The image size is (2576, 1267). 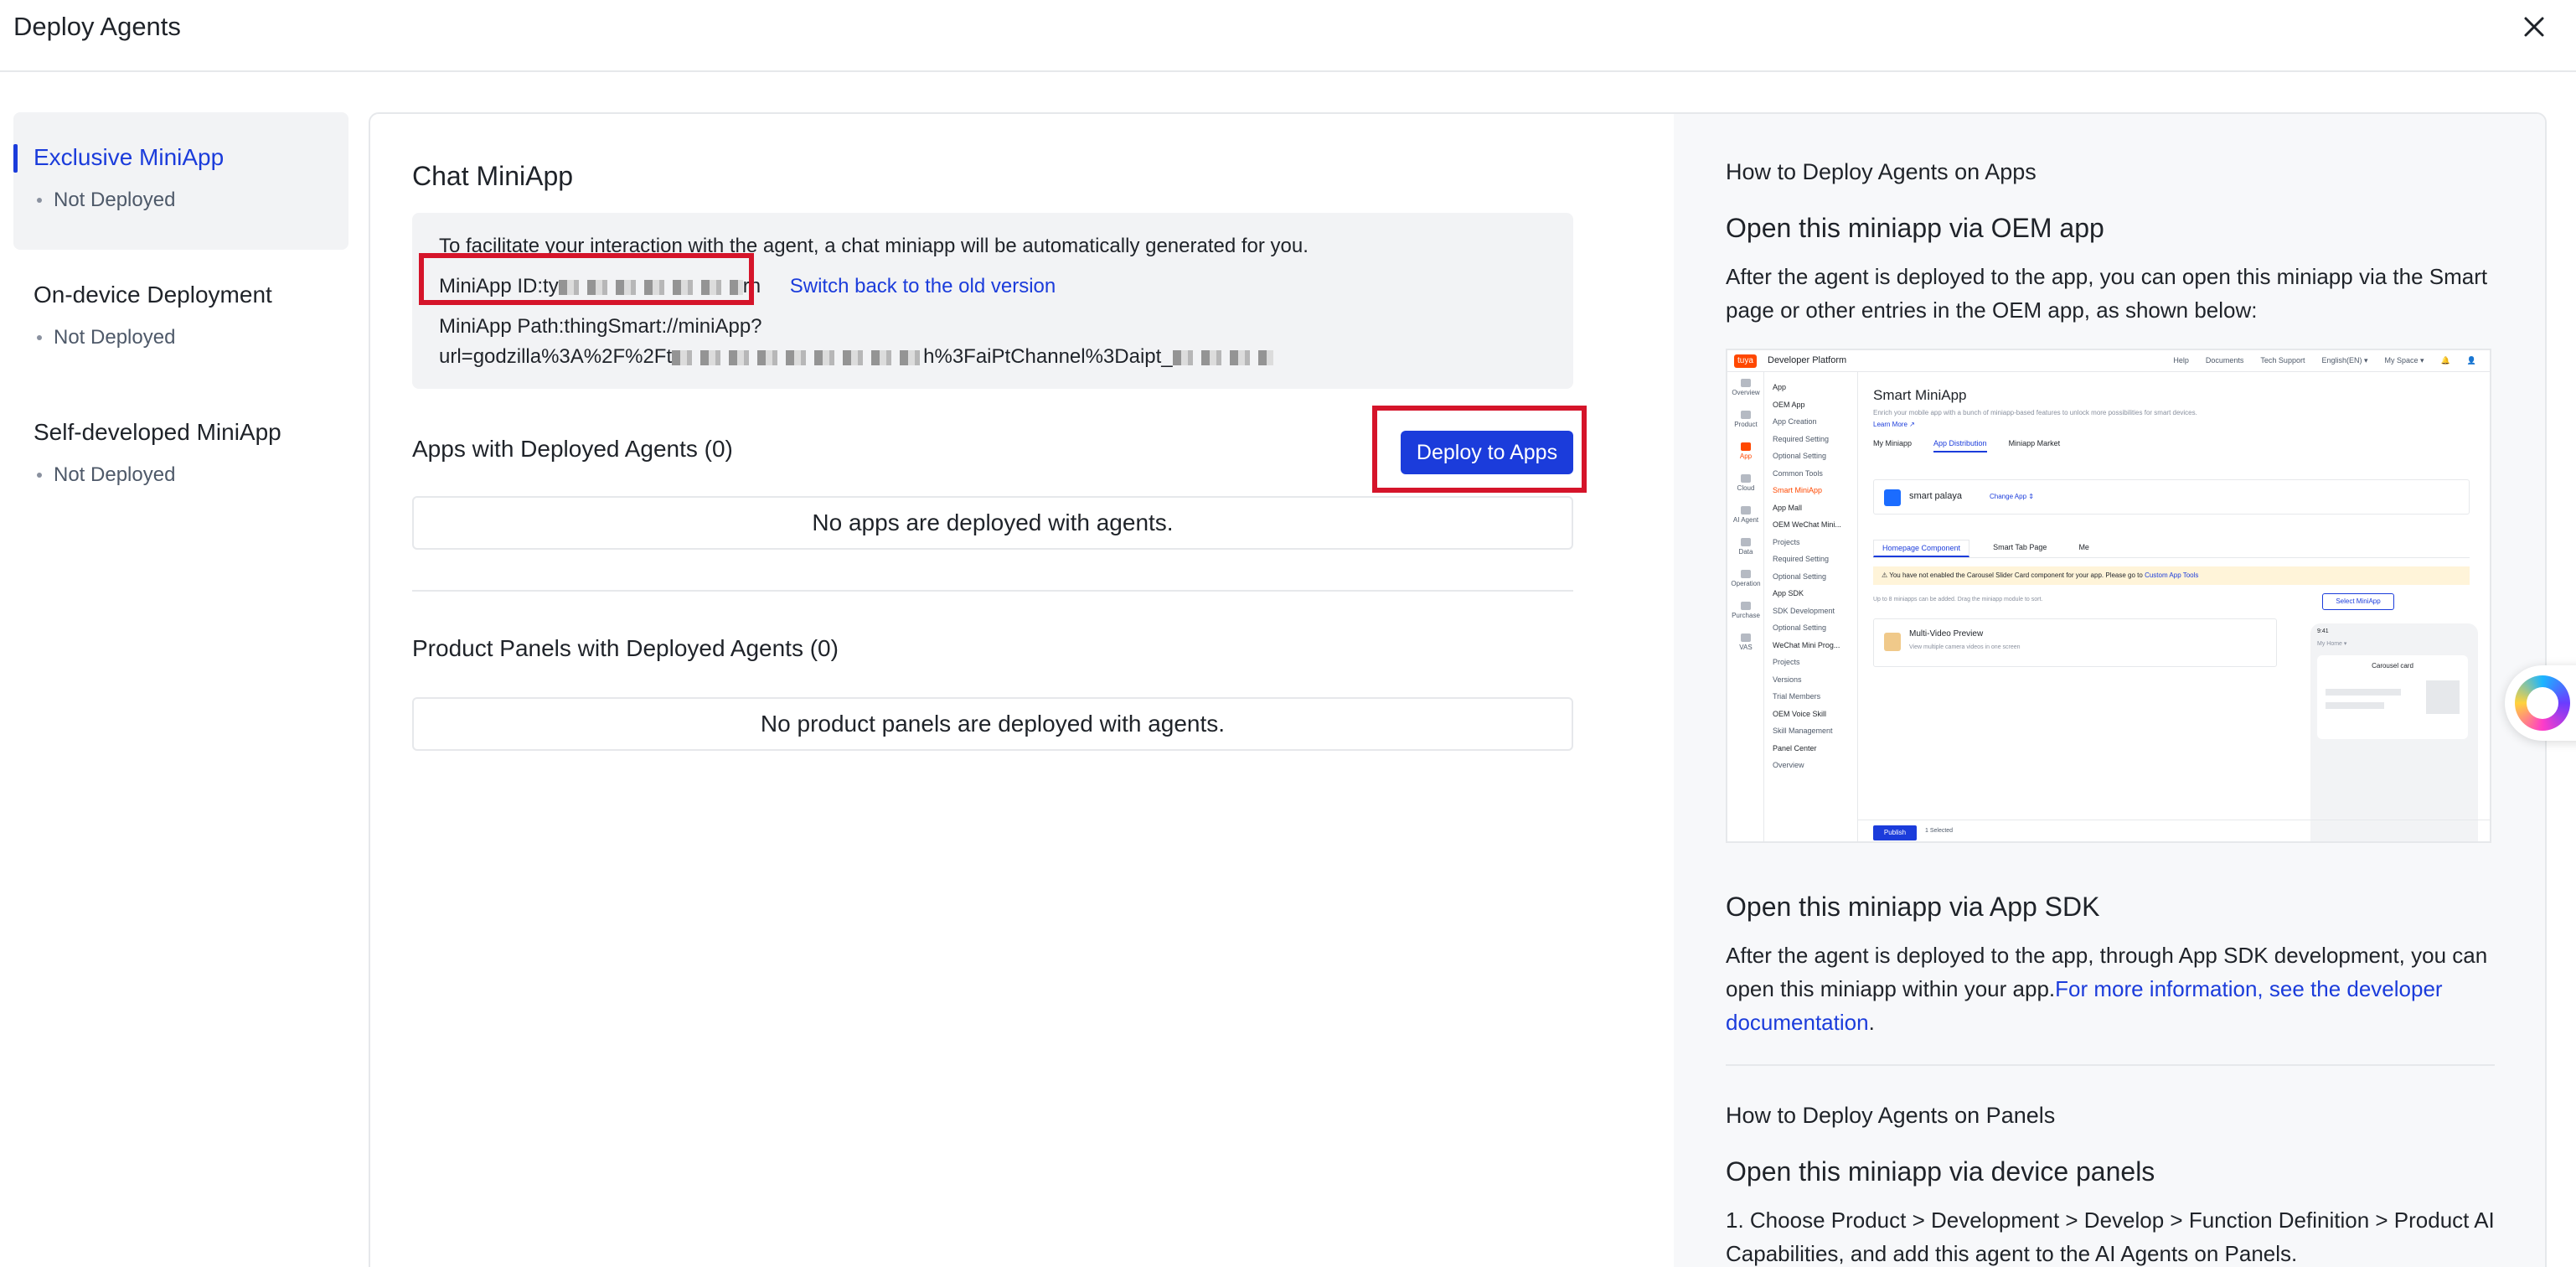 What do you see at coordinates (992, 523) in the screenshot?
I see `apps-empty-state: No apps are deployed with agents.` at bounding box center [992, 523].